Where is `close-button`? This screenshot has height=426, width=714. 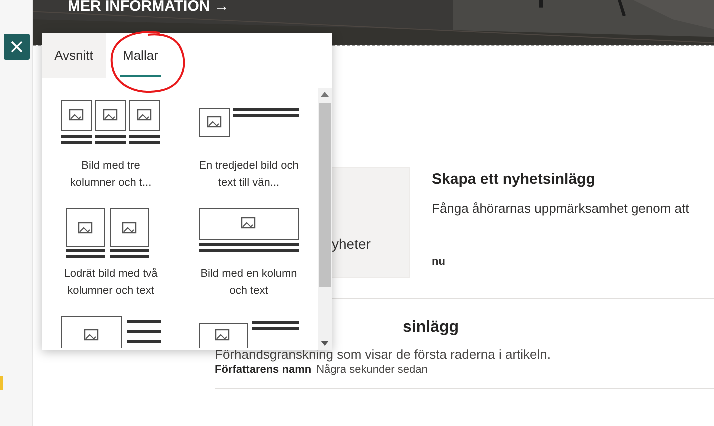
close-button is located at coordinates (17, 47).